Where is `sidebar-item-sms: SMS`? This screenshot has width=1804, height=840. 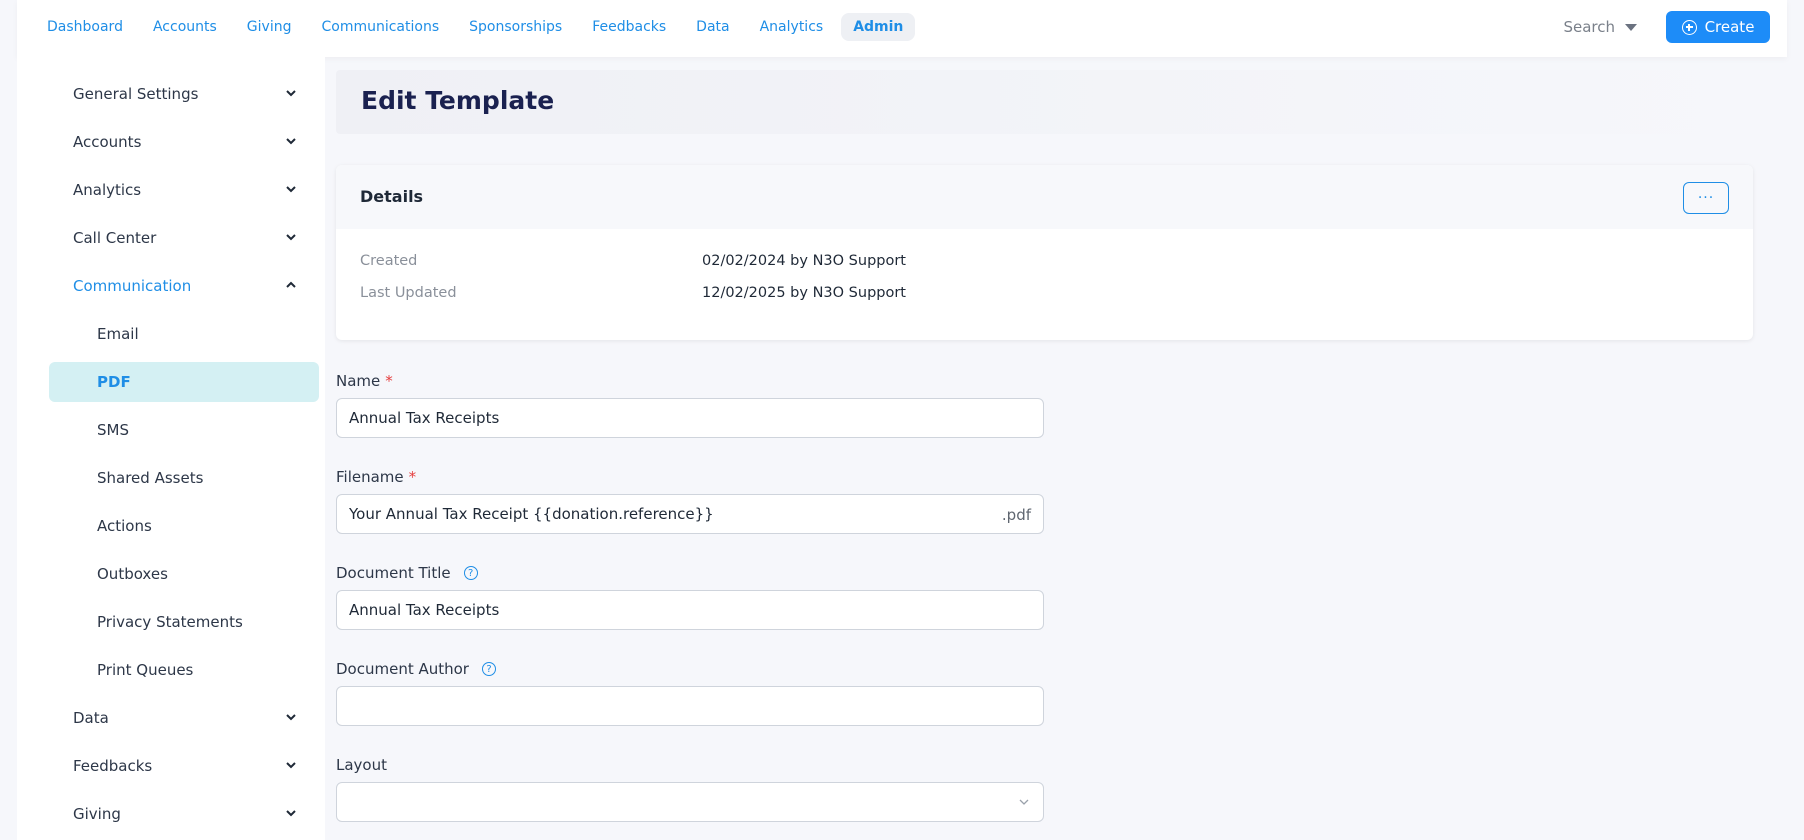
sidebar-item-sms: SMS is located at coordinates (184, 430).